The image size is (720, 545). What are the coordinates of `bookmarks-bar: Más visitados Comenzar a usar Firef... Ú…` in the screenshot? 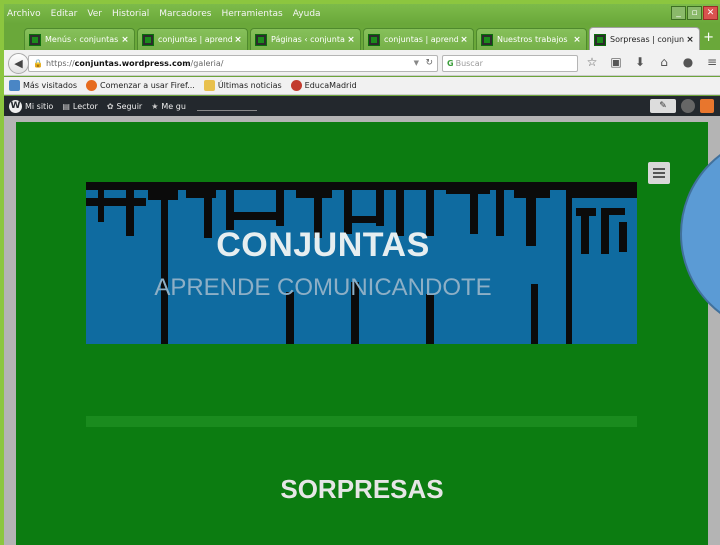 It's located at (362, 86).